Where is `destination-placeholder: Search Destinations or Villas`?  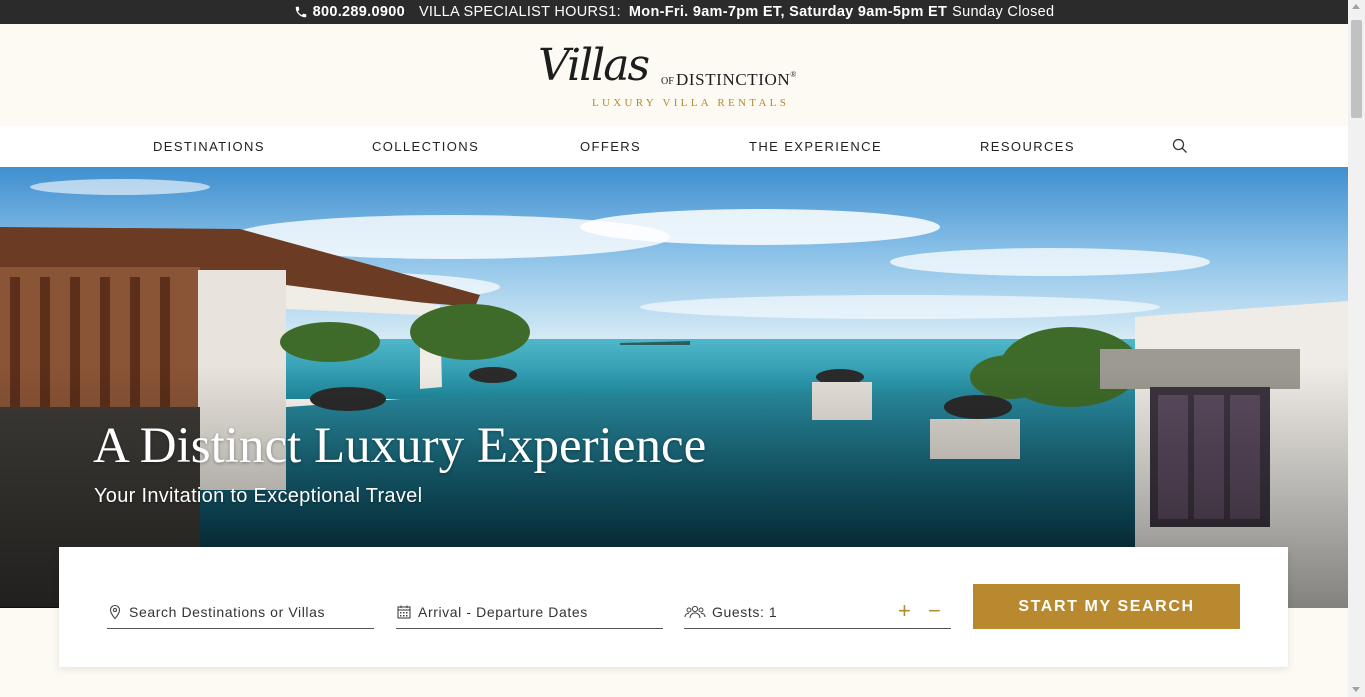
destination-placeholder: Search Destinations or Villas is located at coordinates (227, 611).